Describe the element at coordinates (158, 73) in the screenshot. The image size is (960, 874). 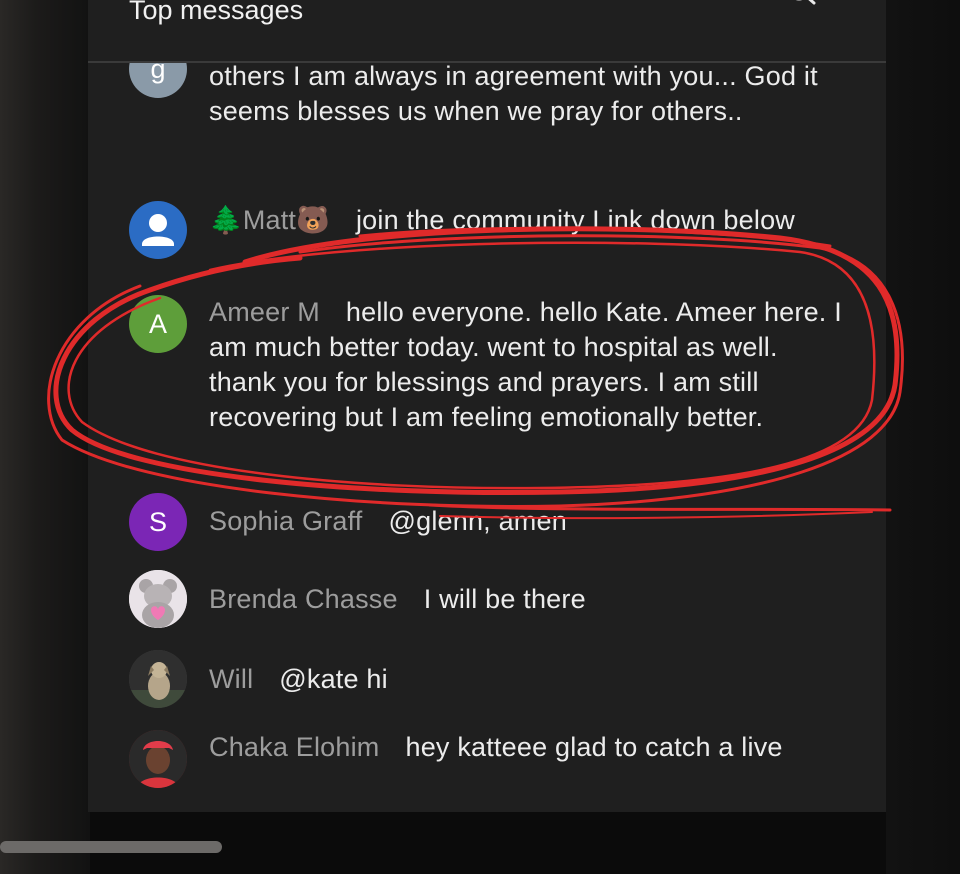
I see `avatar-letter: g` at that location.